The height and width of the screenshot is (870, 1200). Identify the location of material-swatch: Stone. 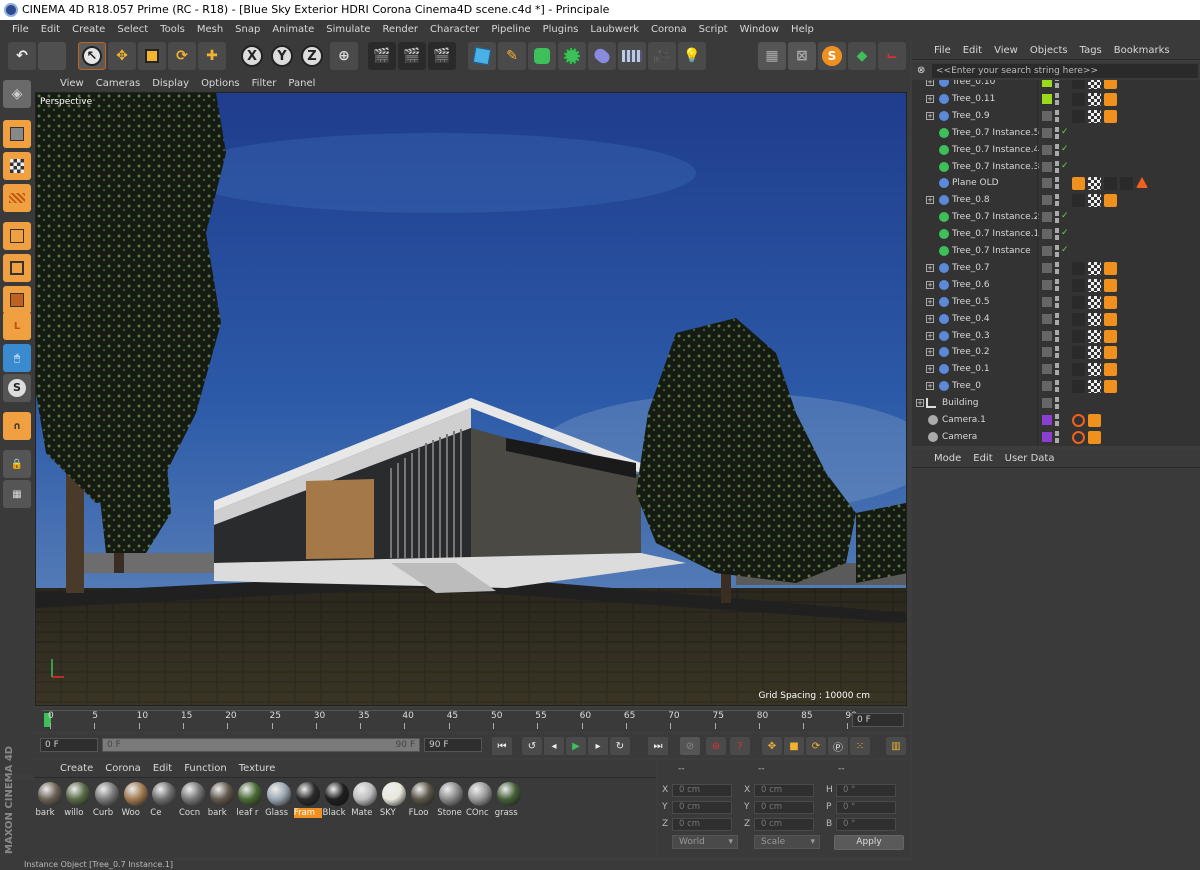
(451, 800).